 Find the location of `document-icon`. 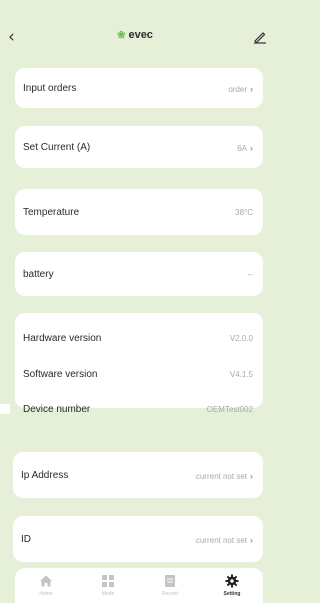

document-icon is located at coordinates (170, 581).